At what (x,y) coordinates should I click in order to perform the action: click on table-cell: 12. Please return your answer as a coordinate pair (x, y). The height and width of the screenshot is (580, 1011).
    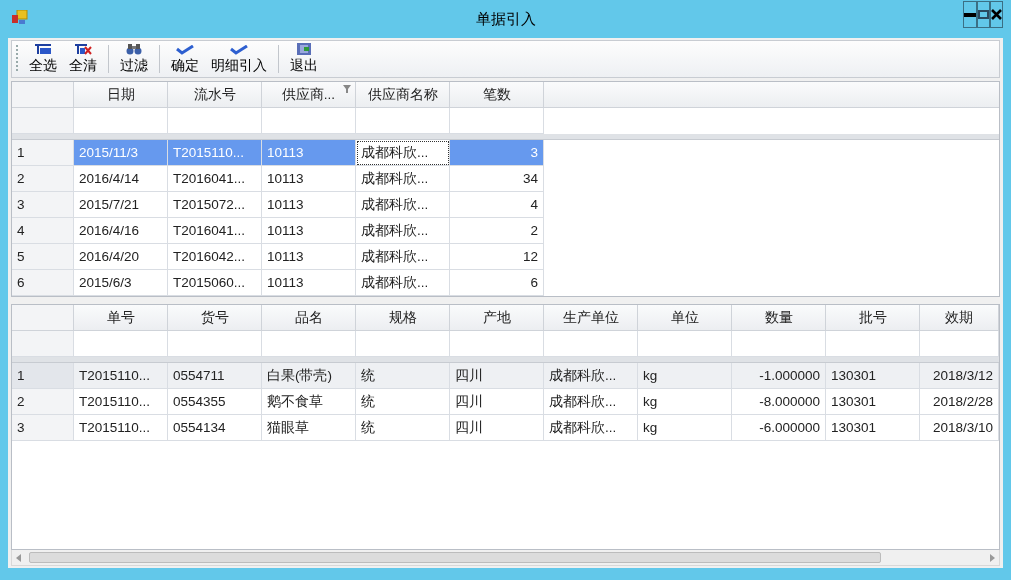
    Looking at the image, I should click on (497, 257).